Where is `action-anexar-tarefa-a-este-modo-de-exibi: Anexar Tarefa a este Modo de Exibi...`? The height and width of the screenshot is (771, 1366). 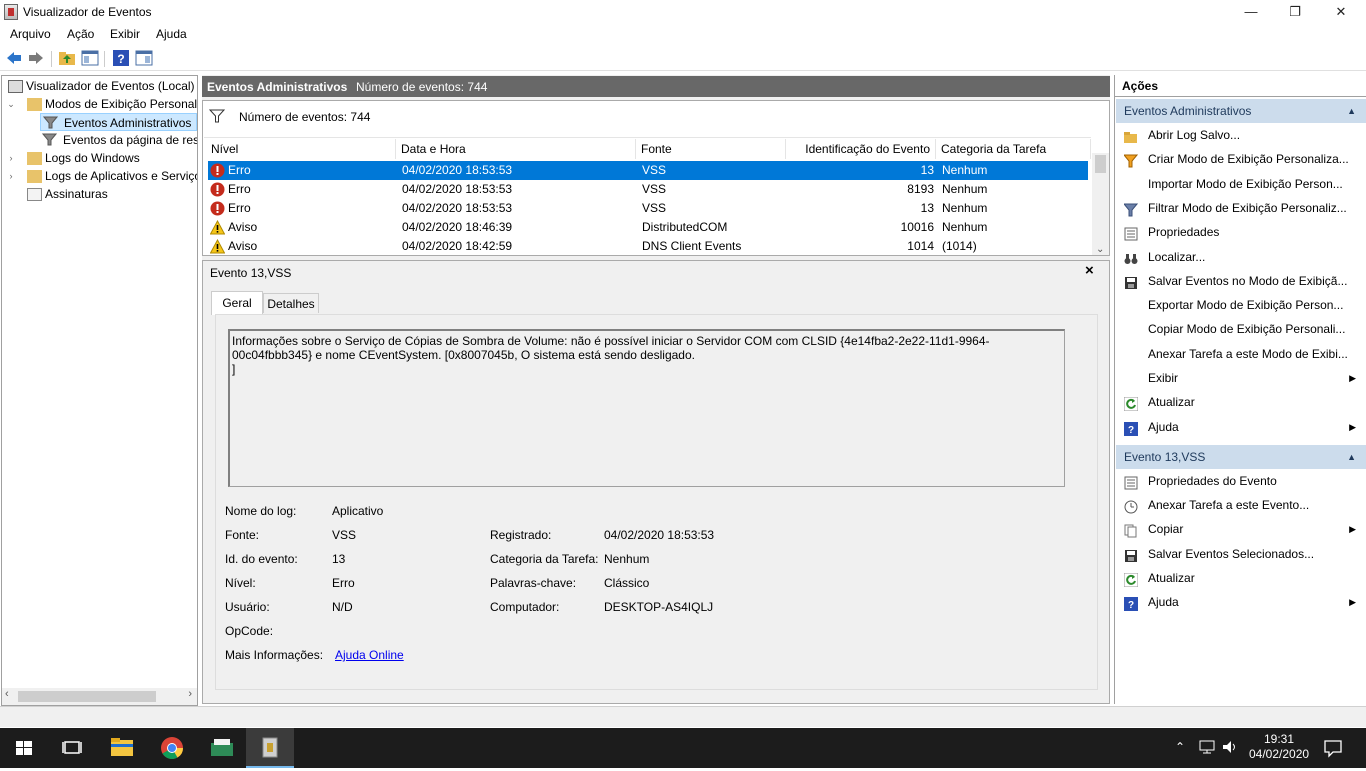 action-anexar-tarefa-a-este-modo-de-exibi: Anexar Tarefa a este Modo de Exibi... is located at coordinates (1241, 354).